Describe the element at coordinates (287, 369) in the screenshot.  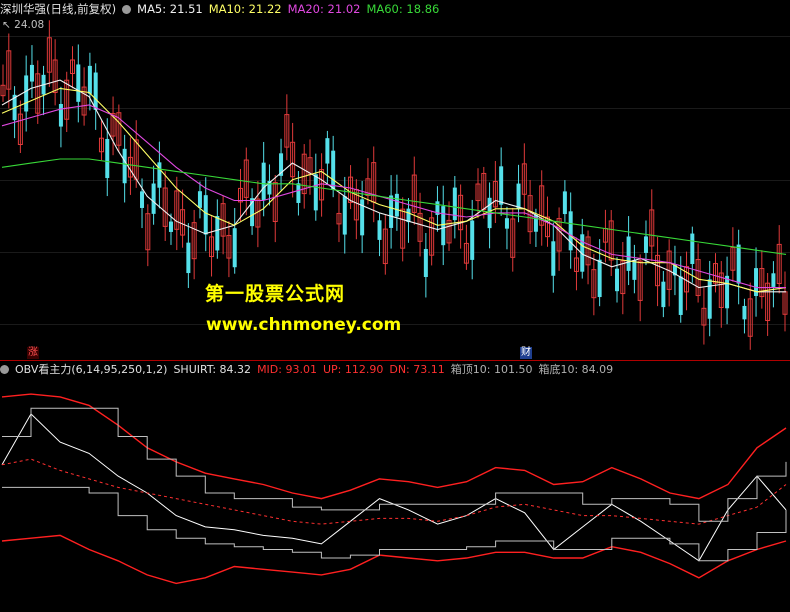
I see `mid-label: MID: 93.01` at that location.